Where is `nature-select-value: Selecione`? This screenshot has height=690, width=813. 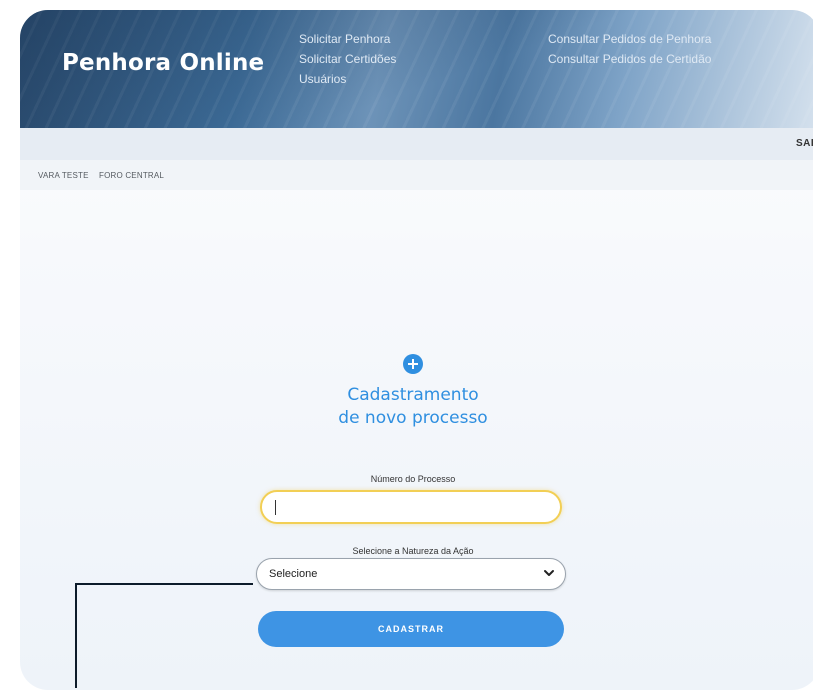
nature-select-value: Selecione is located at coordinates (293, 574).